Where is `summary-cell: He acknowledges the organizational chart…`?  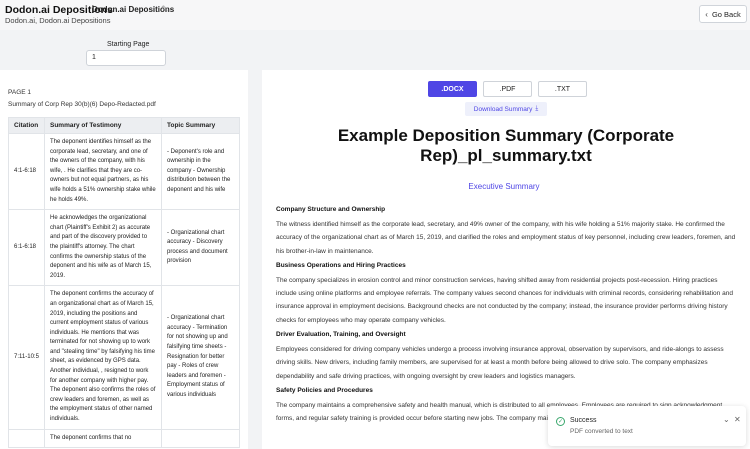 summary-cell: He acknowledges the organizational chart… is located at coordinates (103, 248).